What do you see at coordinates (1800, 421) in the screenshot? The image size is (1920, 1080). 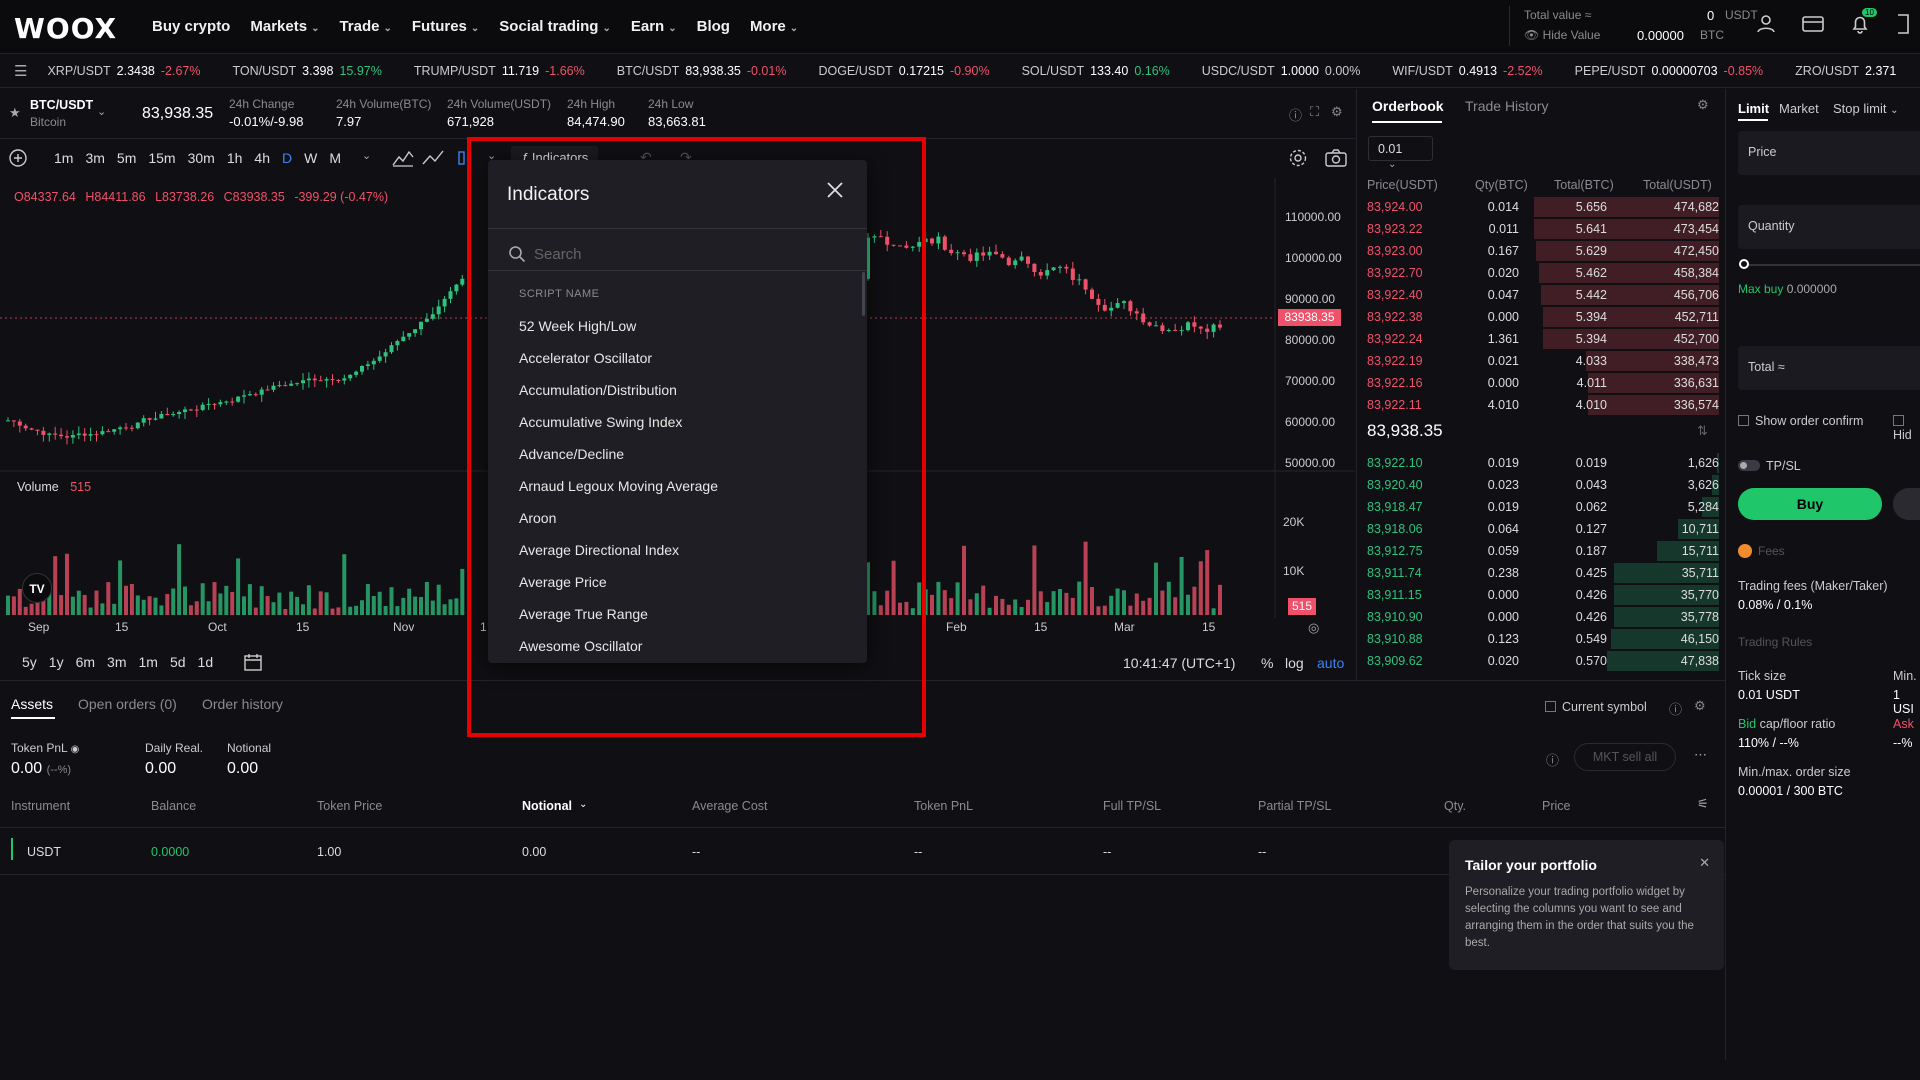 I see `show-order-confirm: Show order confirm` at bounding box center [1800, 421].